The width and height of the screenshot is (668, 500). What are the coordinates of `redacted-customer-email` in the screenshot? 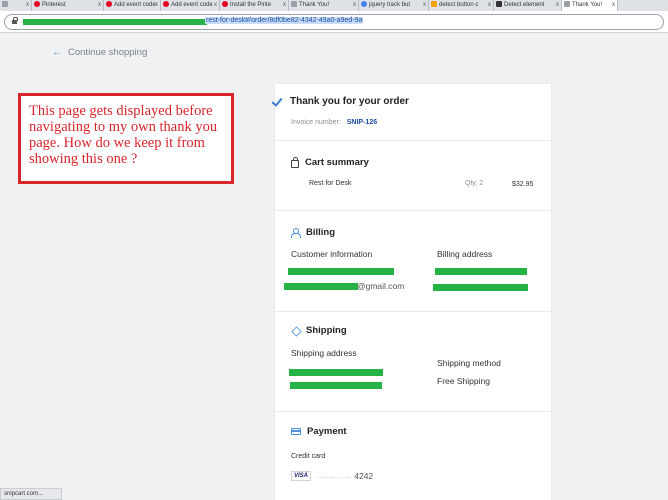 It's located at (321, 286).